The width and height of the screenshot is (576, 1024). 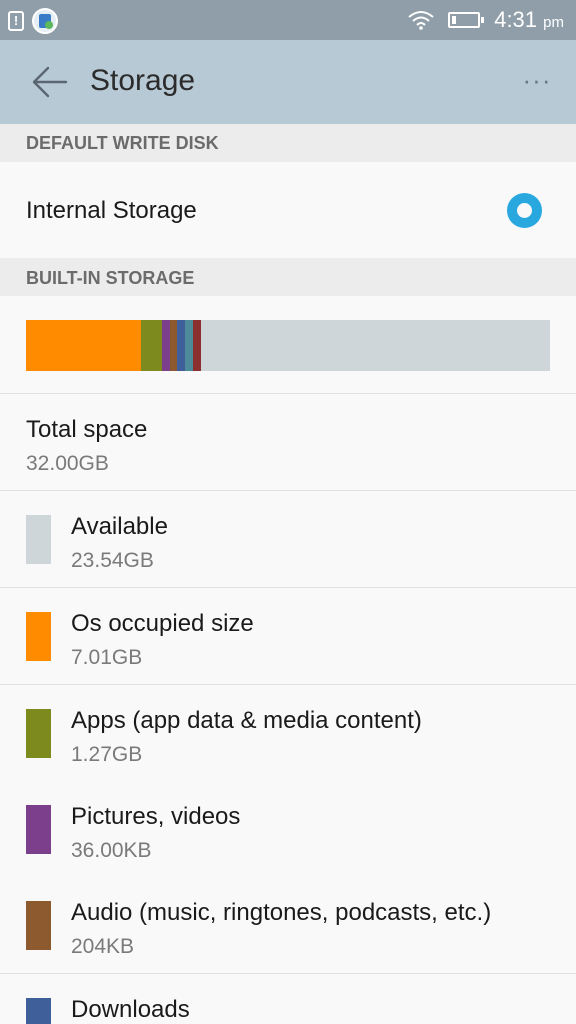 What do you see at coordinates (119, 526) in the screenshot?
I see `available-label: Available` at bounding box center [119, 526].